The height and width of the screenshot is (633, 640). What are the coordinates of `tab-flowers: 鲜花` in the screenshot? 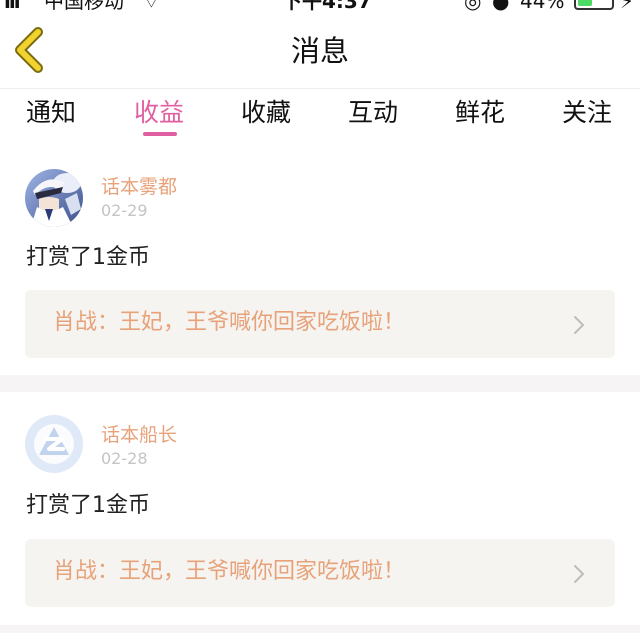 It's located at (480, 113).